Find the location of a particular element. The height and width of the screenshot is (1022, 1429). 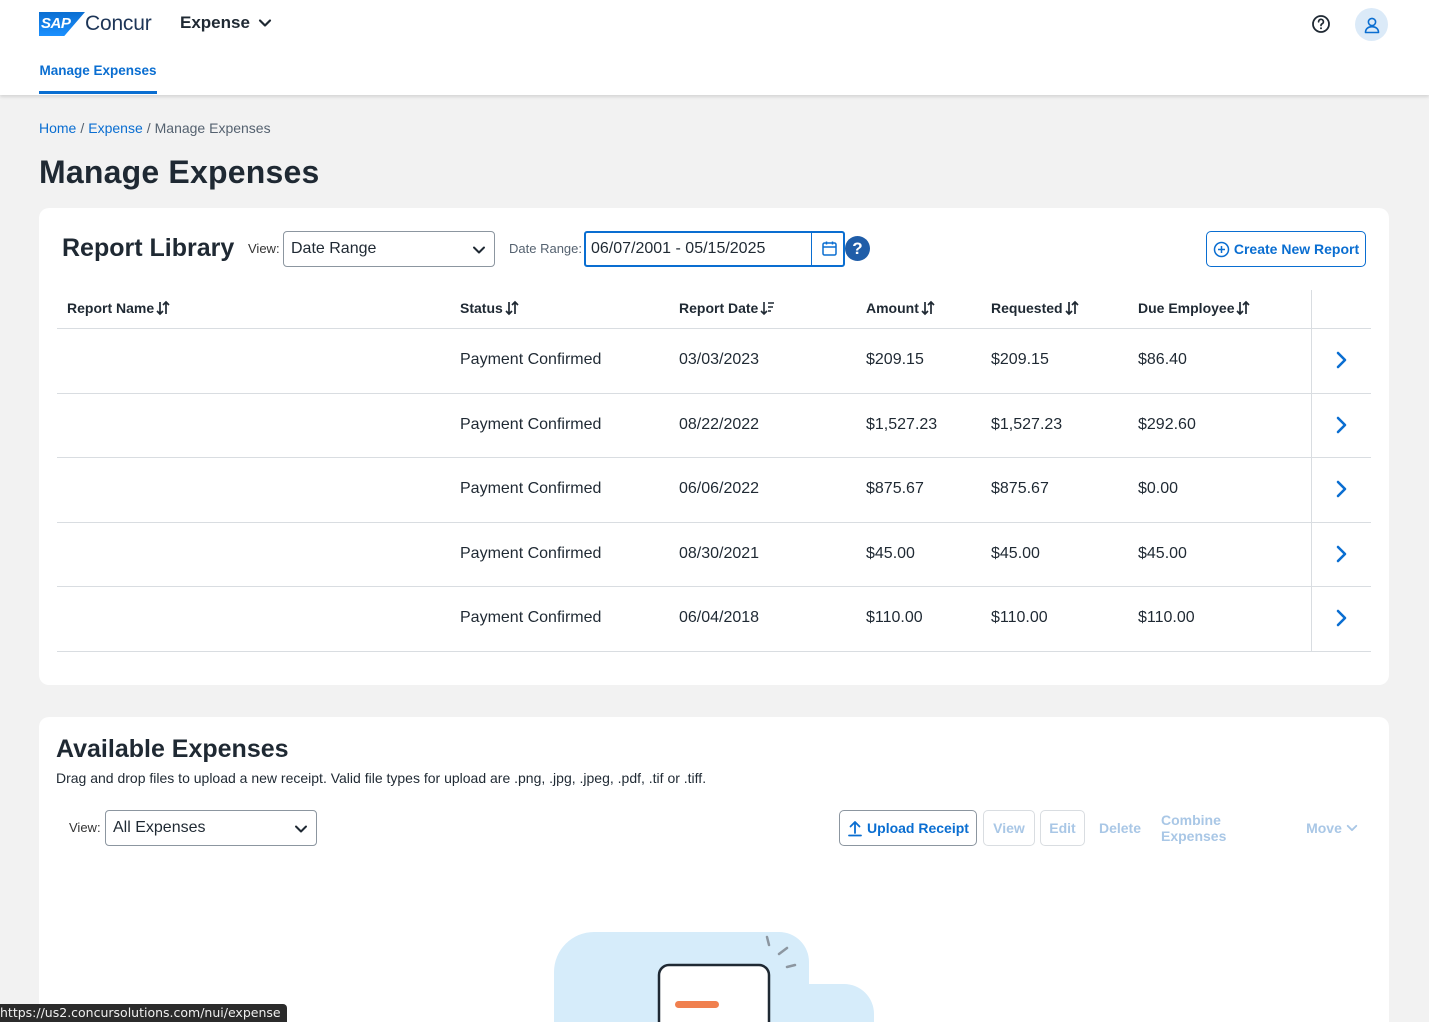

user-avatar-button is located at coordinates (1371, 24).